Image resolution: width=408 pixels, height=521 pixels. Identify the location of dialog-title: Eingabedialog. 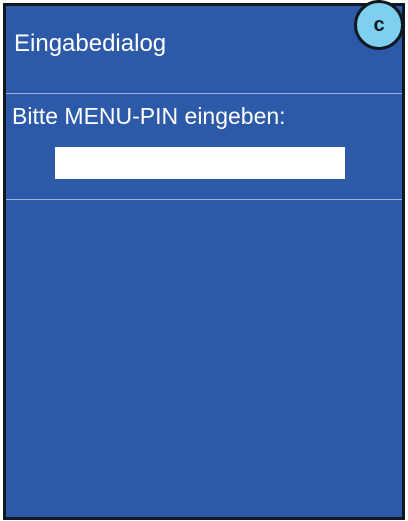
(90, 43).